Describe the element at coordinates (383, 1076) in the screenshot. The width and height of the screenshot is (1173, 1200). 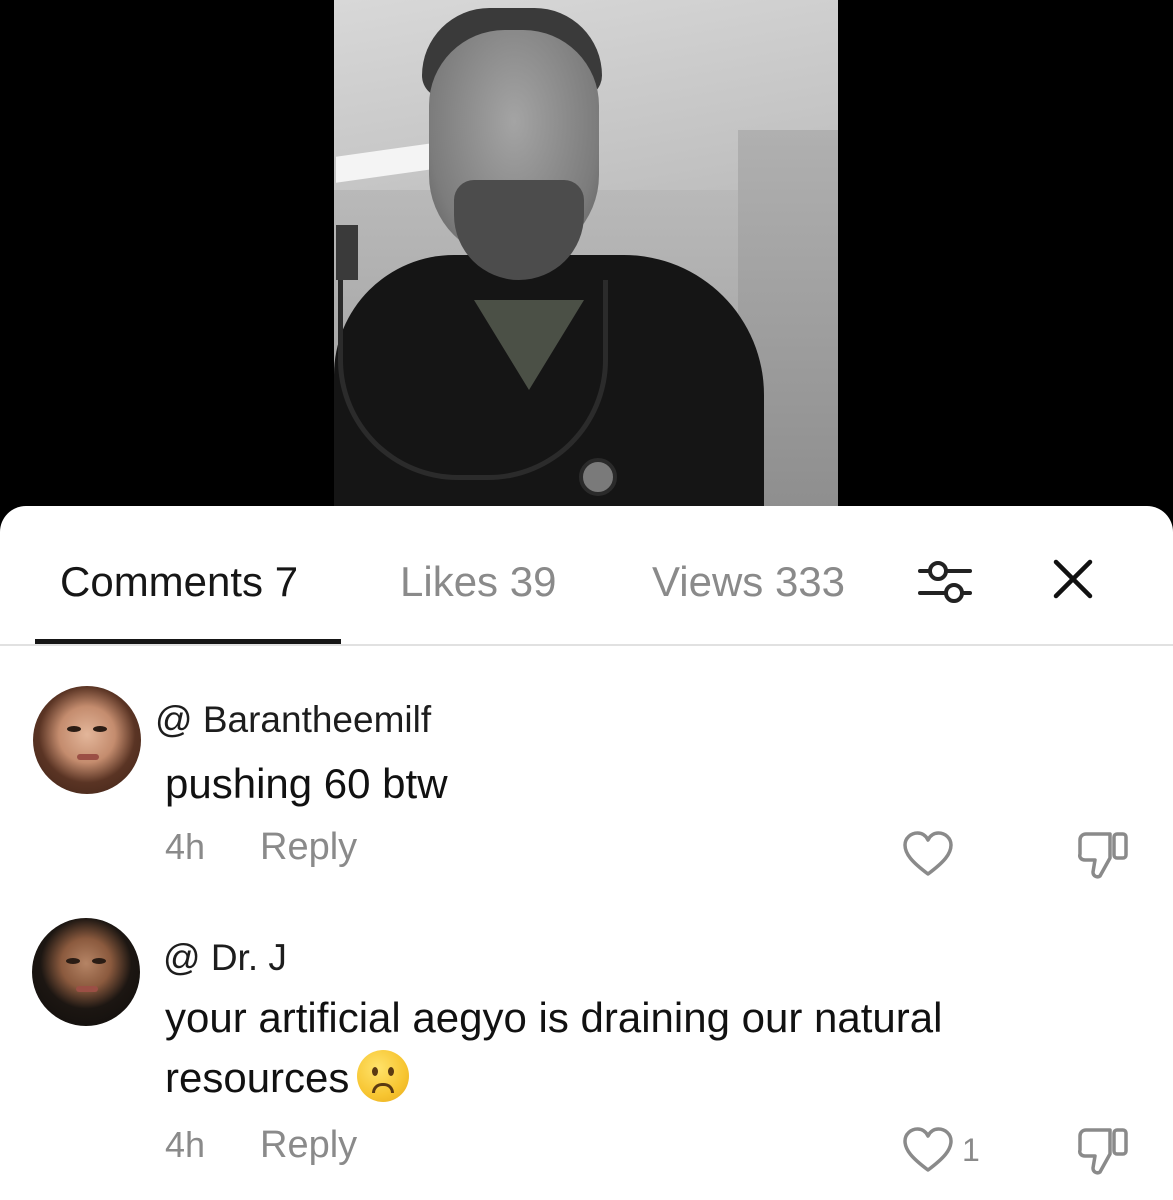
I see `frowning-face-emoji` at that location.